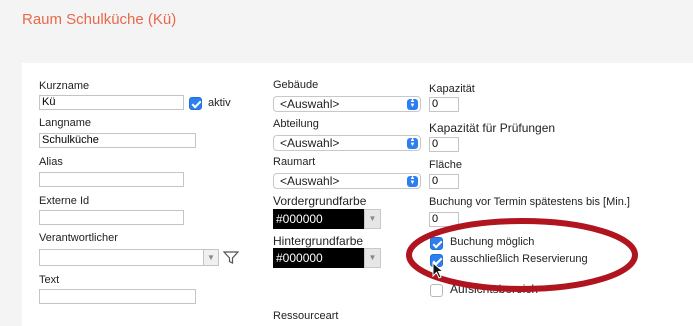  Describe the element at coordinates (444, 104) in the screenshot. I see `kapazitaet-input: 0` at that location.